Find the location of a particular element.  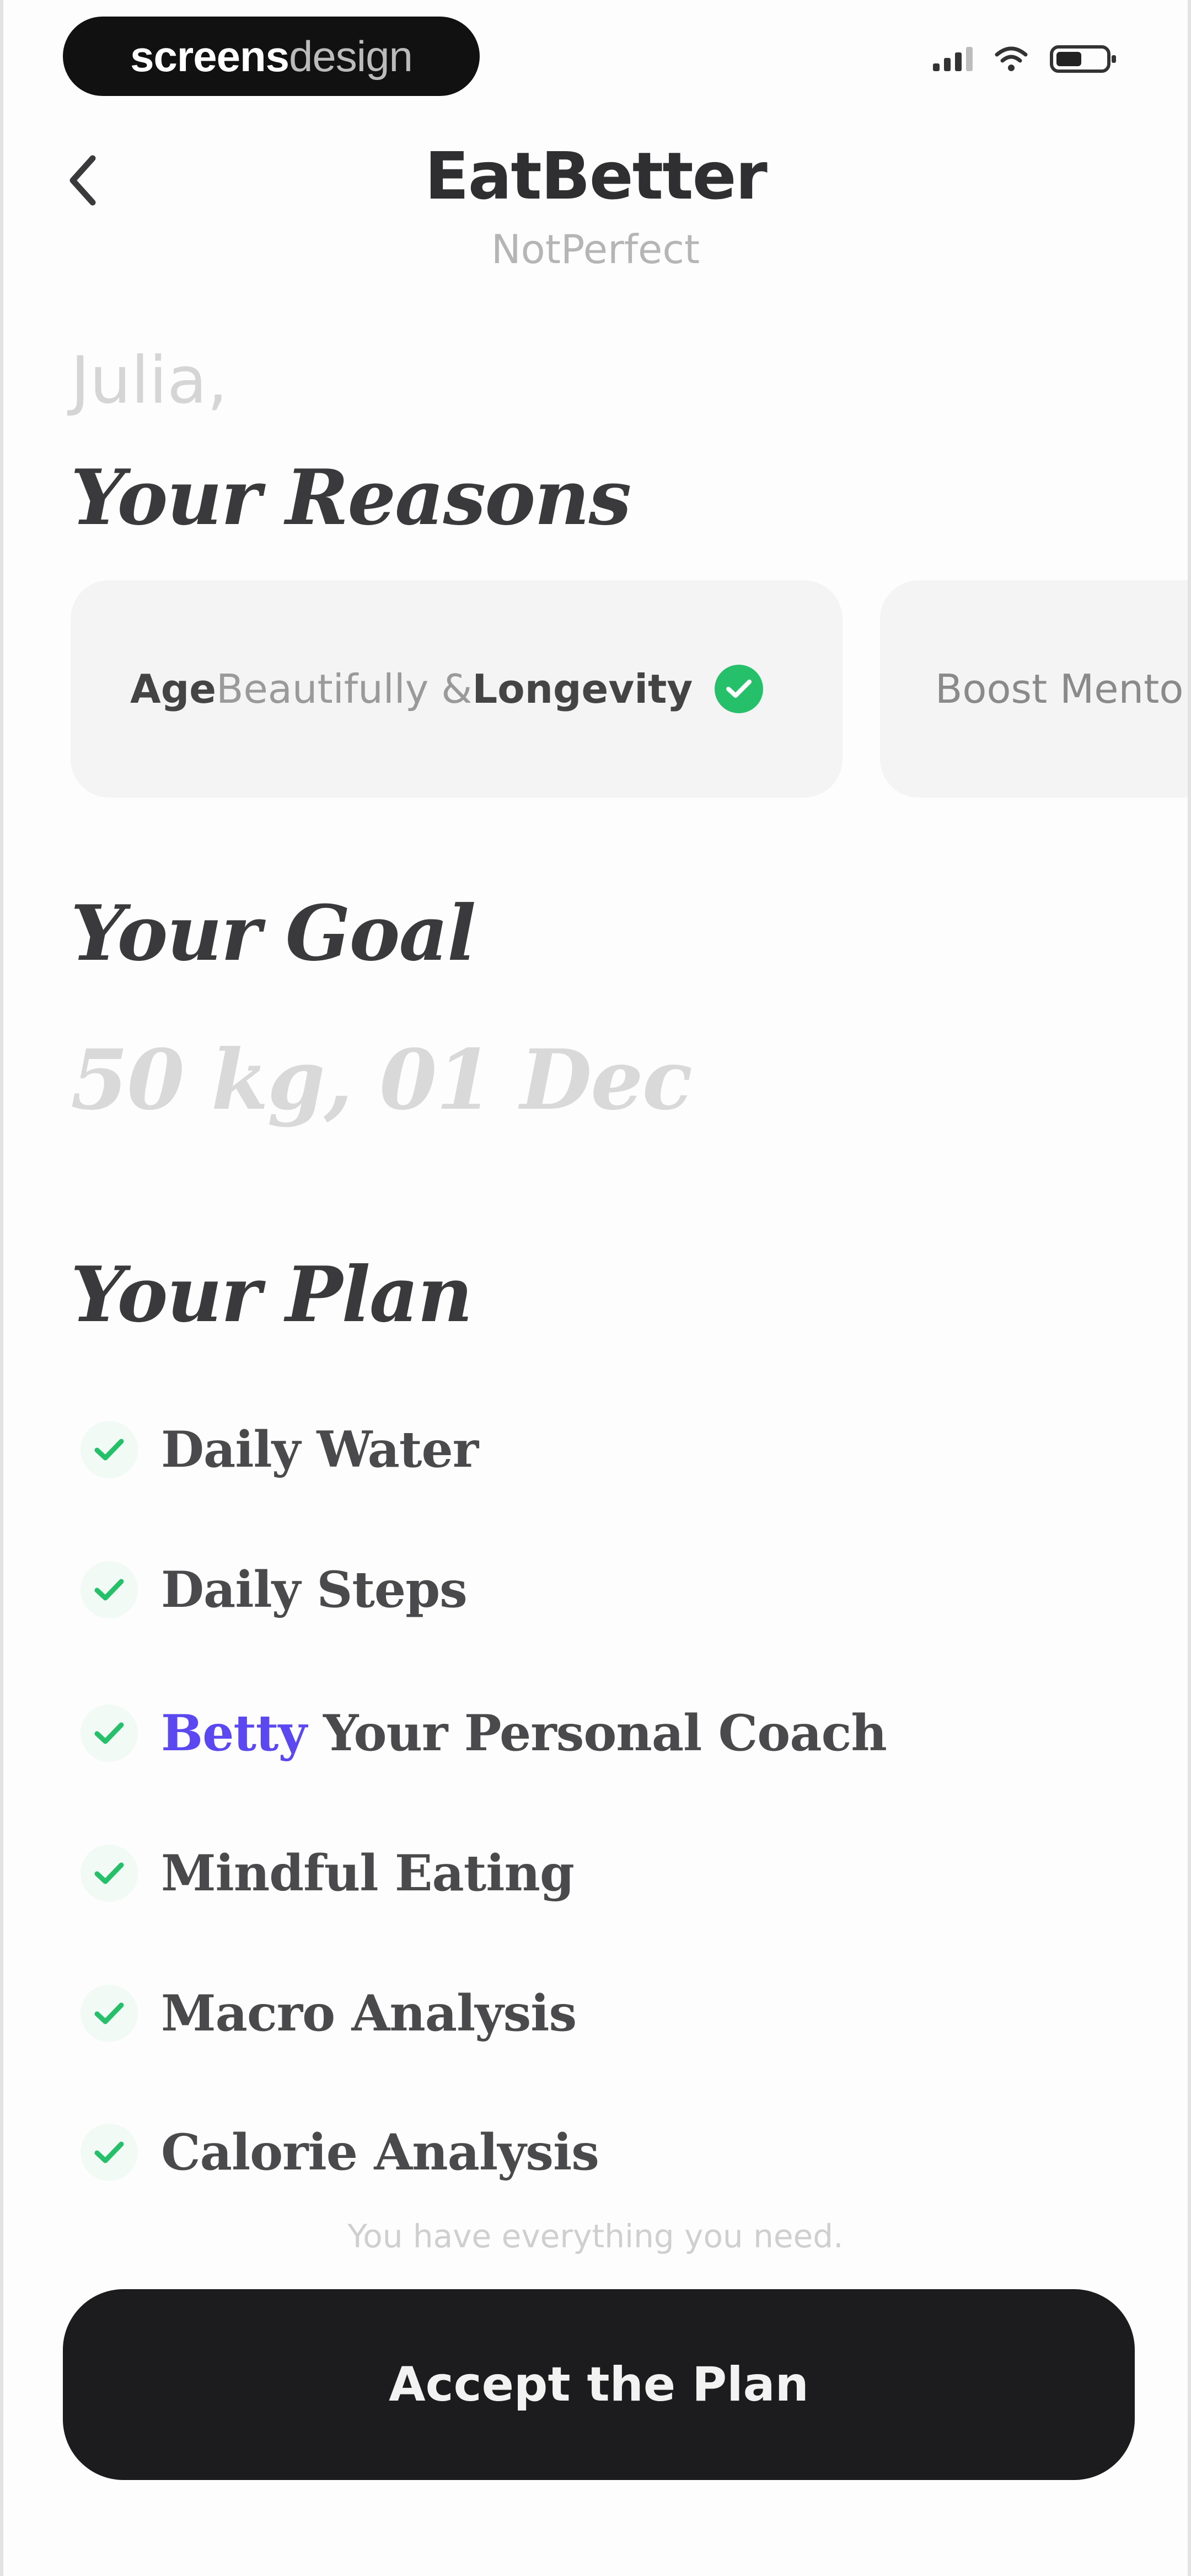

reasons-heading: Your Reasons is located at coordinates (351, 497).